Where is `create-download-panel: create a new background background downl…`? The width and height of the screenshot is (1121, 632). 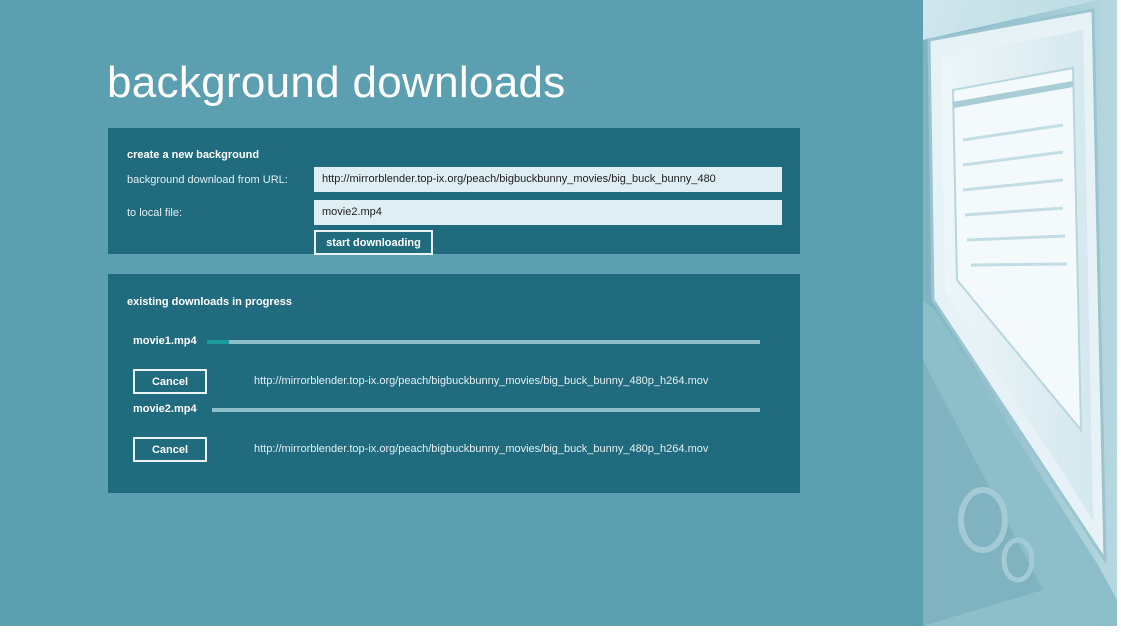
create-download-panel: create a new background background downl… is located at coordinates (454, 191).